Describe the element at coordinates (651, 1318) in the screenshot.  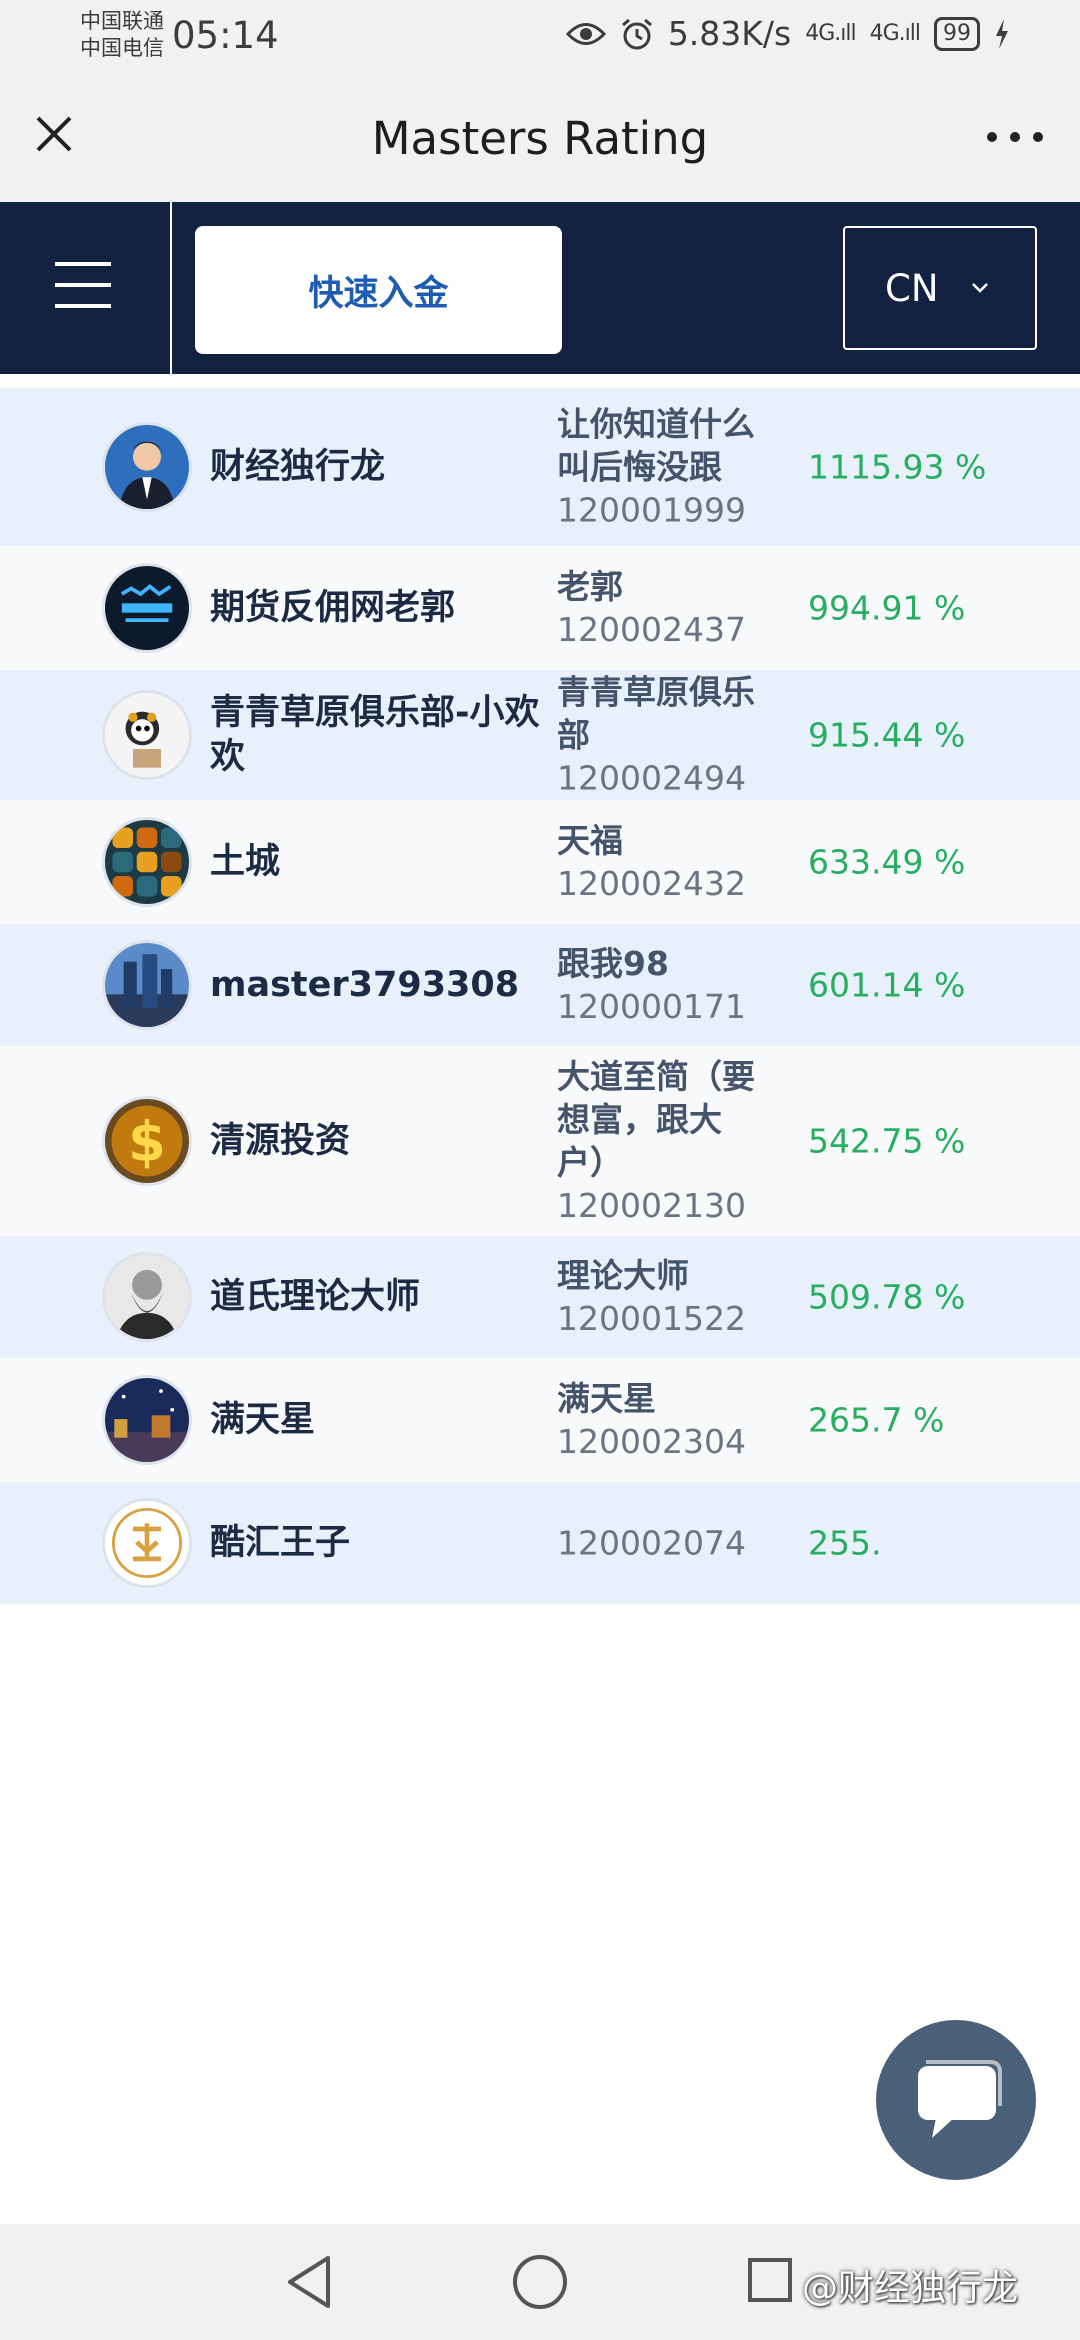
I see `strategy-id: 120001522` at that location.